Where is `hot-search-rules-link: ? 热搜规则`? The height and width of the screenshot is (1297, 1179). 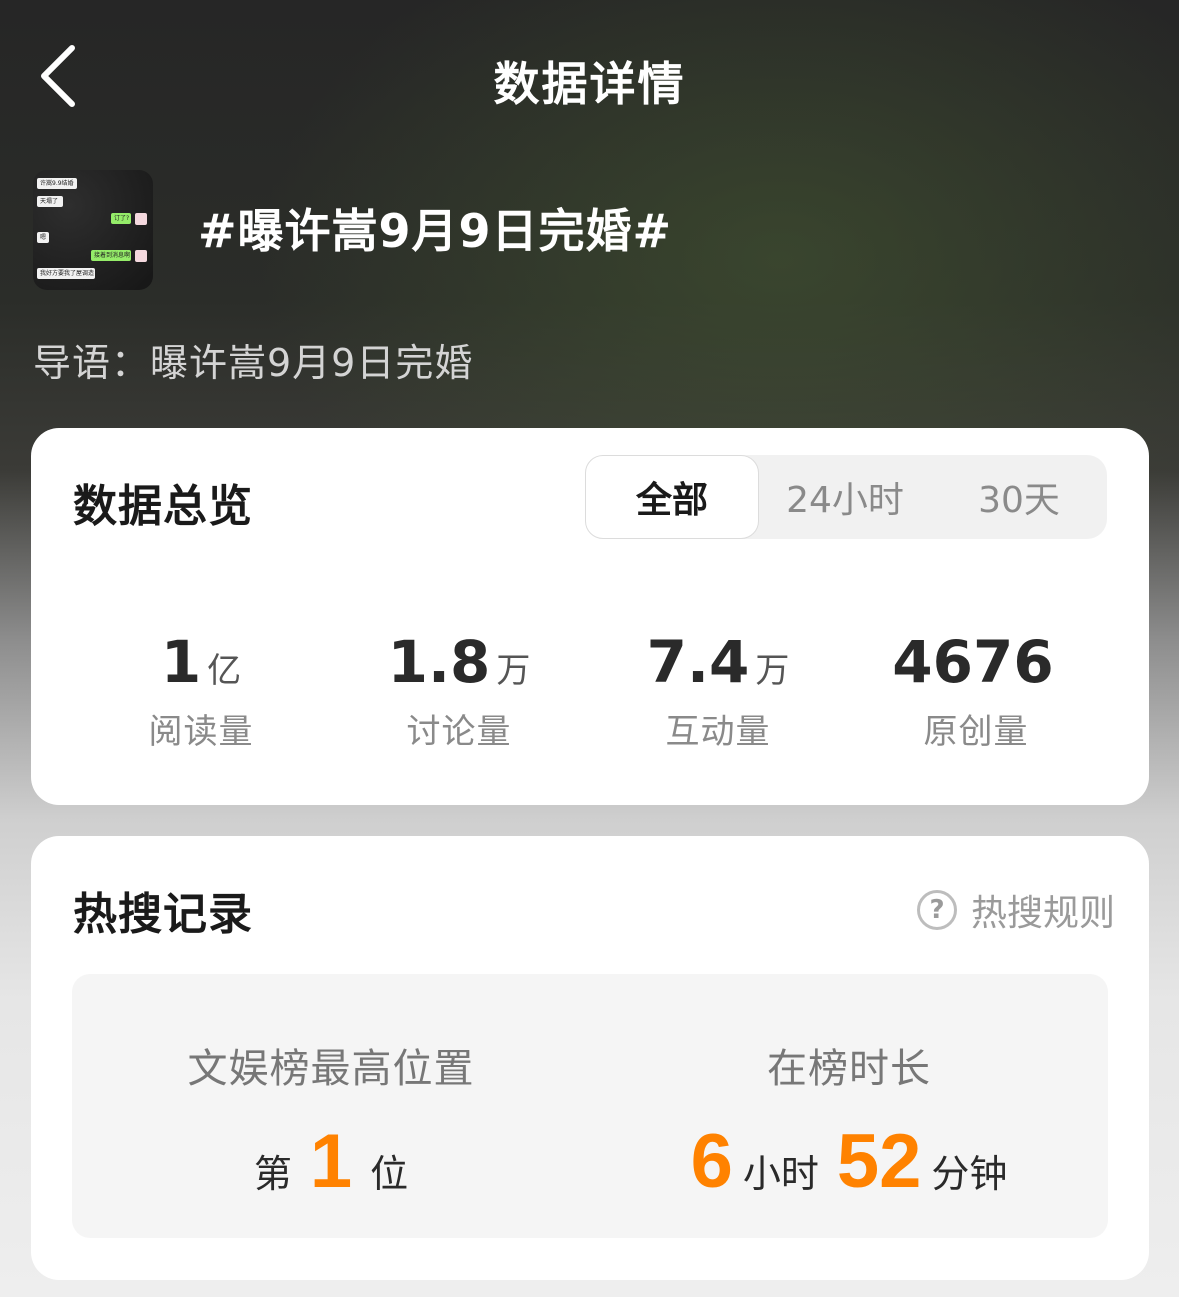
hot-search-rules-link: ? 热搜规则 is located at coordinates (1015, 910).